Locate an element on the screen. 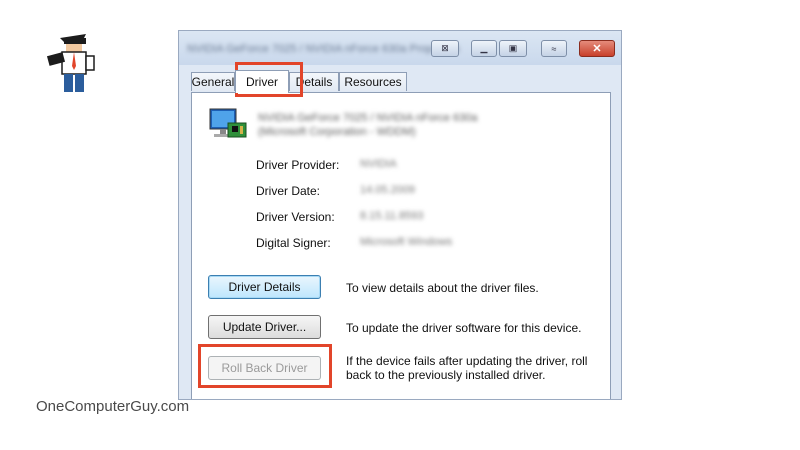 The width and height of the screenshot is (800, 450). minimize-icon: ▁ is located at coordinates (484, 48).